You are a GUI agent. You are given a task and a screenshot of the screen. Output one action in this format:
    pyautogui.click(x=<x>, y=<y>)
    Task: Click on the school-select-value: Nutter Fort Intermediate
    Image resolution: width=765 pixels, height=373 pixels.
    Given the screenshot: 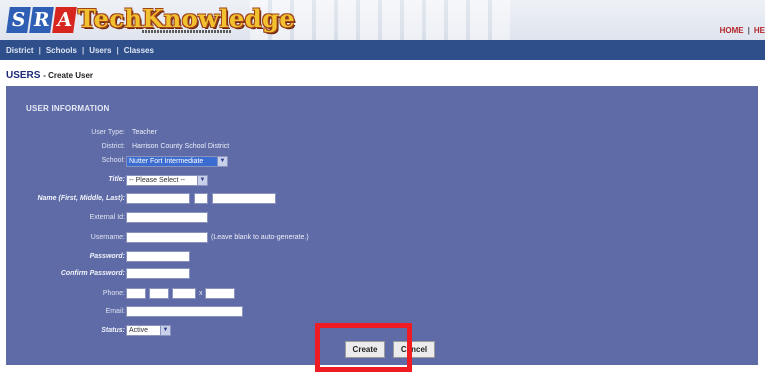 What is the action you would take?
    pyautogui.click(x=166, y=161)
    